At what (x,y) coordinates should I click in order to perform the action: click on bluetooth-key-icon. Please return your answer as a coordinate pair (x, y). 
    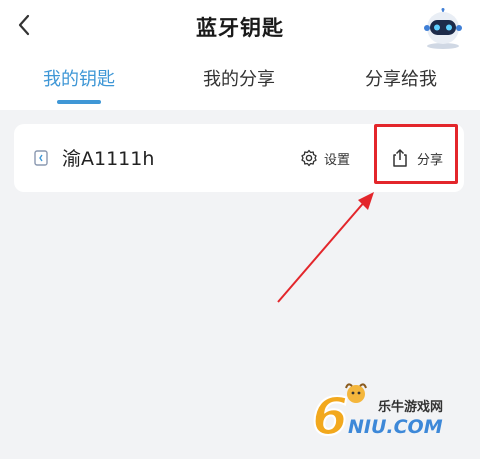
    Looking at the image, I should click on (41, 158).